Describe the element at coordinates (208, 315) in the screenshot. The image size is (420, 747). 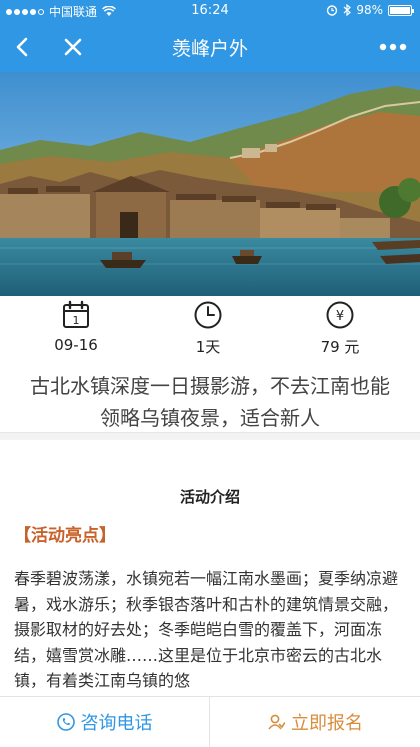
I see `clock-icon` at that location.